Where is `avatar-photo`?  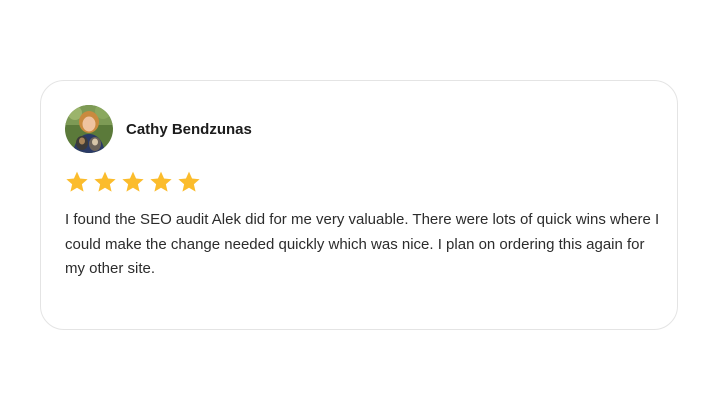
avatar-photo is located at coordinates (89, 129).